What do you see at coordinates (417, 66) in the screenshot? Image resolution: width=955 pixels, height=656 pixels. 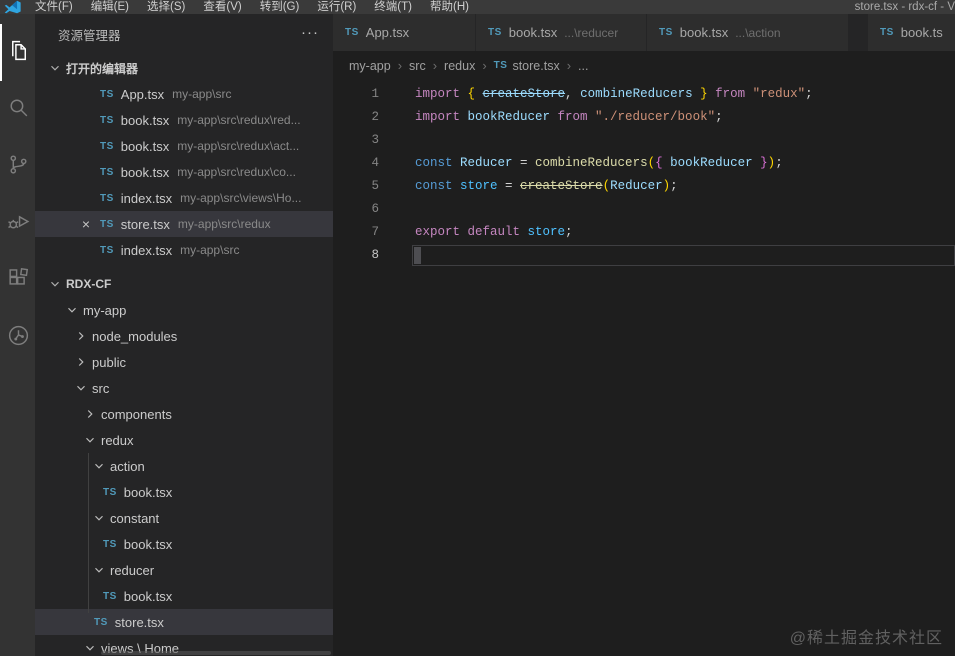 I see `breadcrumb-item: src` at bounding box center [417, 66].